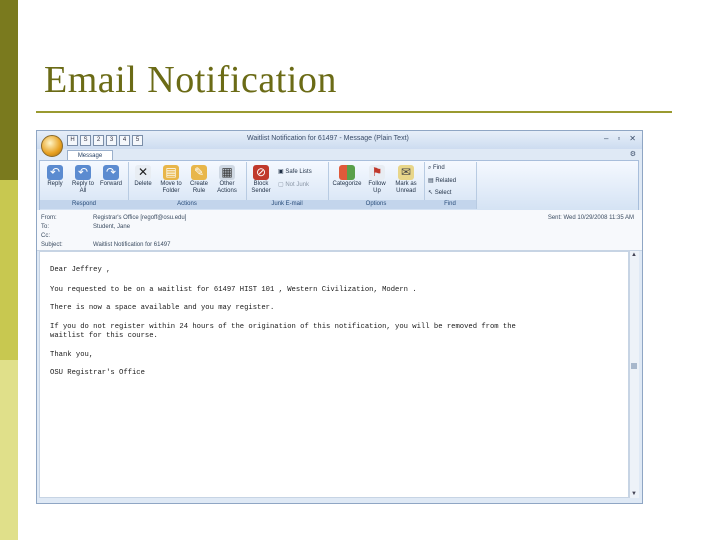  Describe the element at coordinates (227, 172) in the screenshot. I see `other-actions-icon: ▦` at that location.